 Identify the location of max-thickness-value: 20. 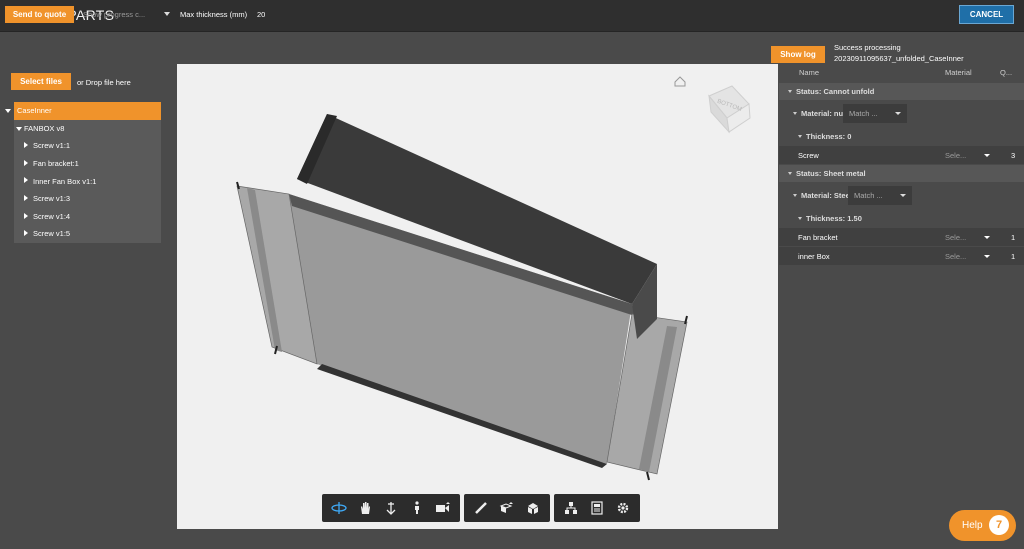
(261, 14).